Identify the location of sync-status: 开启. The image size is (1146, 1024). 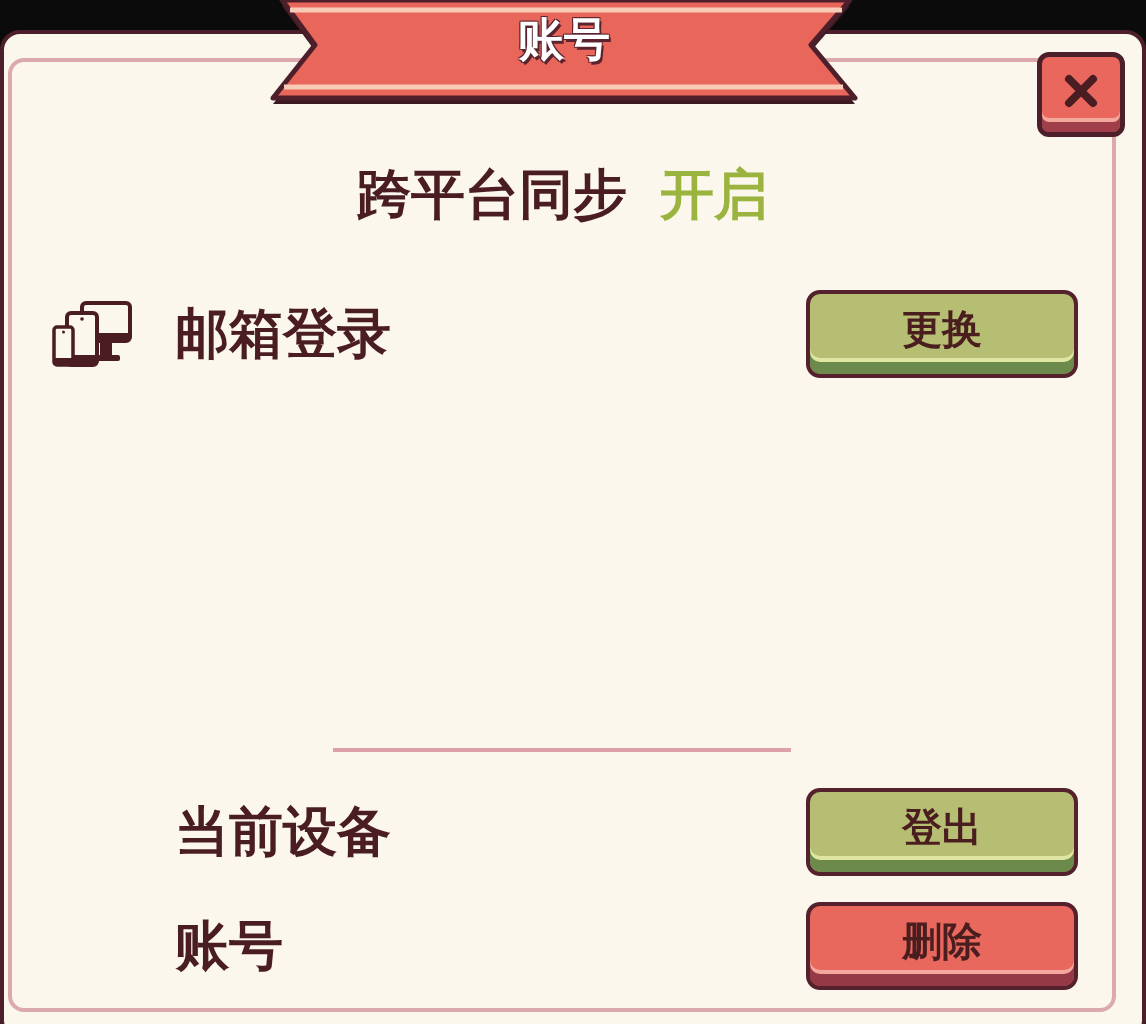
(713, 194).